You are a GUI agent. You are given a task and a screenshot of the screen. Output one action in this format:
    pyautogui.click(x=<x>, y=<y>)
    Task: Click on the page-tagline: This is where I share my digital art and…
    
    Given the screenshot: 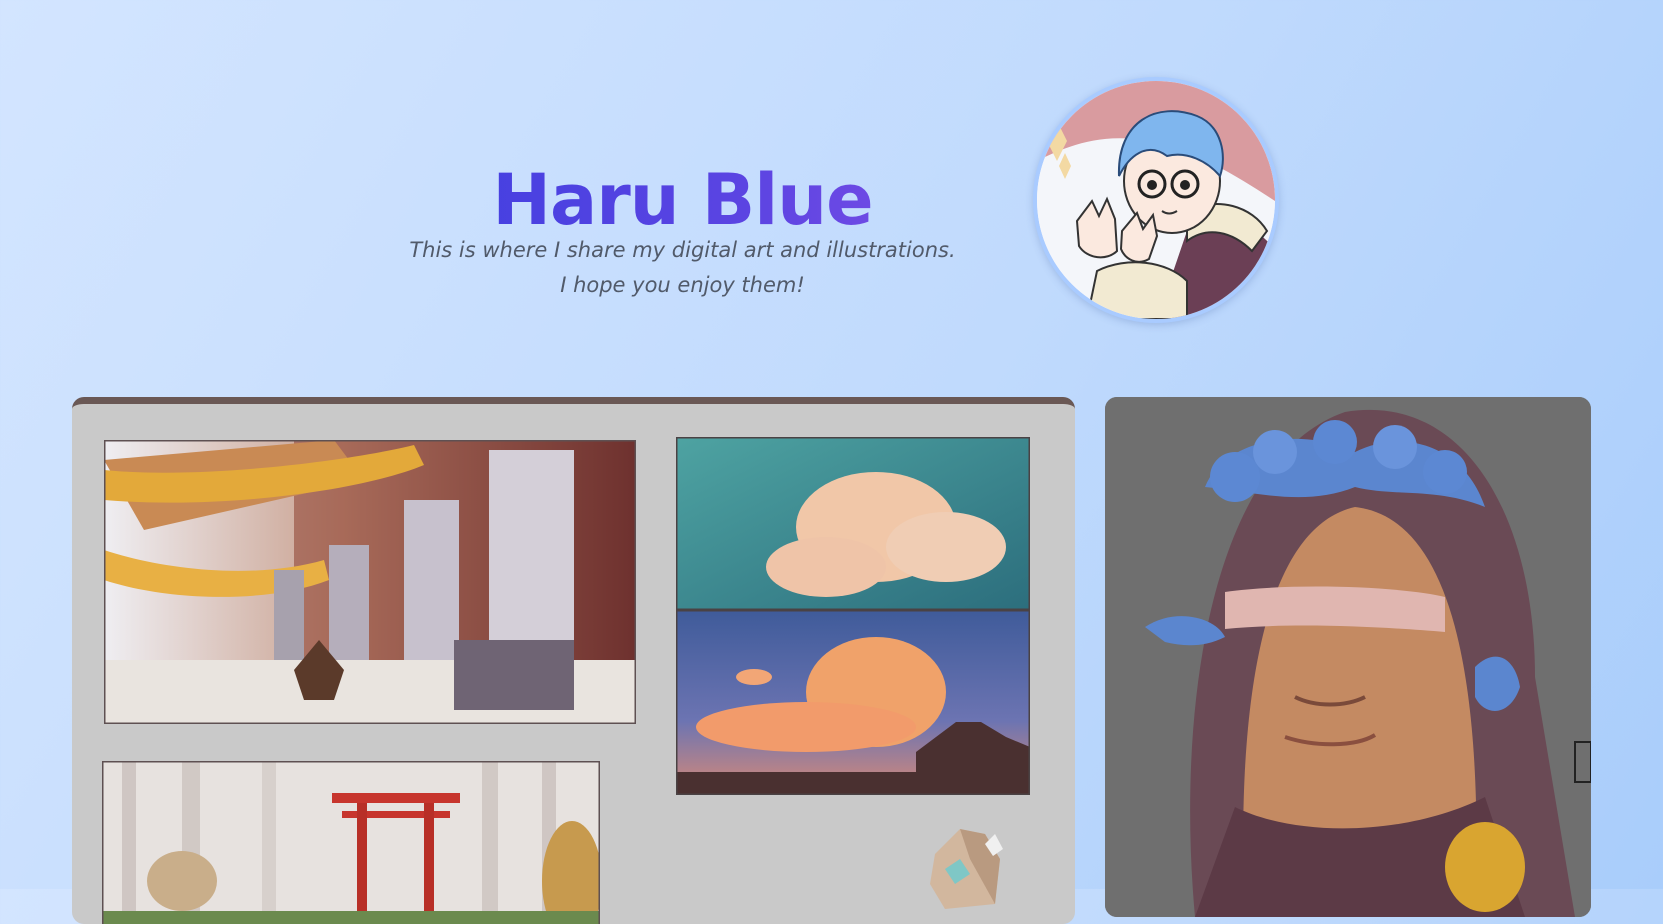 What is the action you would take?
    pyautogui.click(x=682, y=268)
    